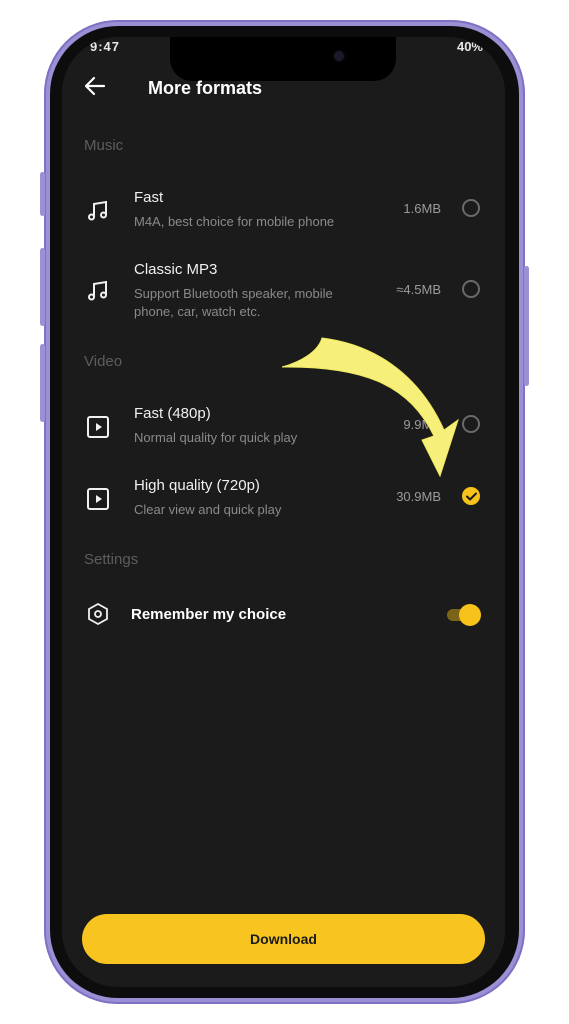  What do you see at coordinates (216, 437) in the screenshot?
I see `format-subtitle: Normal quality for quick play` at bounding box center [216, 437].